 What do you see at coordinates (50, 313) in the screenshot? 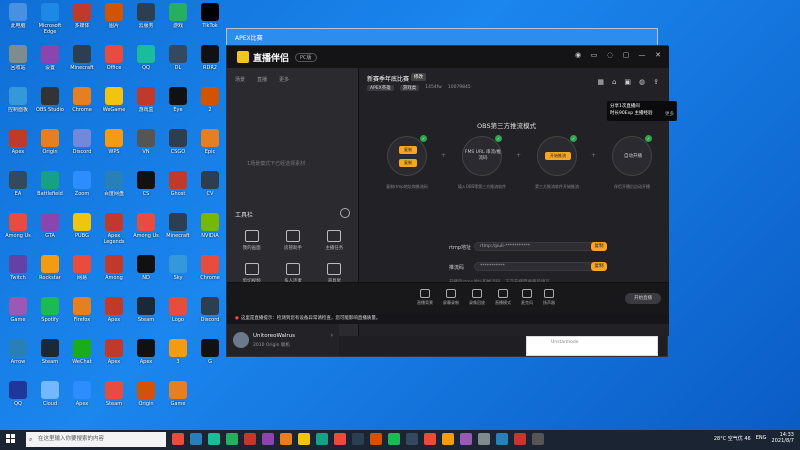
I see `desktop-icon: Spotify` at bounding box center [50, 313].